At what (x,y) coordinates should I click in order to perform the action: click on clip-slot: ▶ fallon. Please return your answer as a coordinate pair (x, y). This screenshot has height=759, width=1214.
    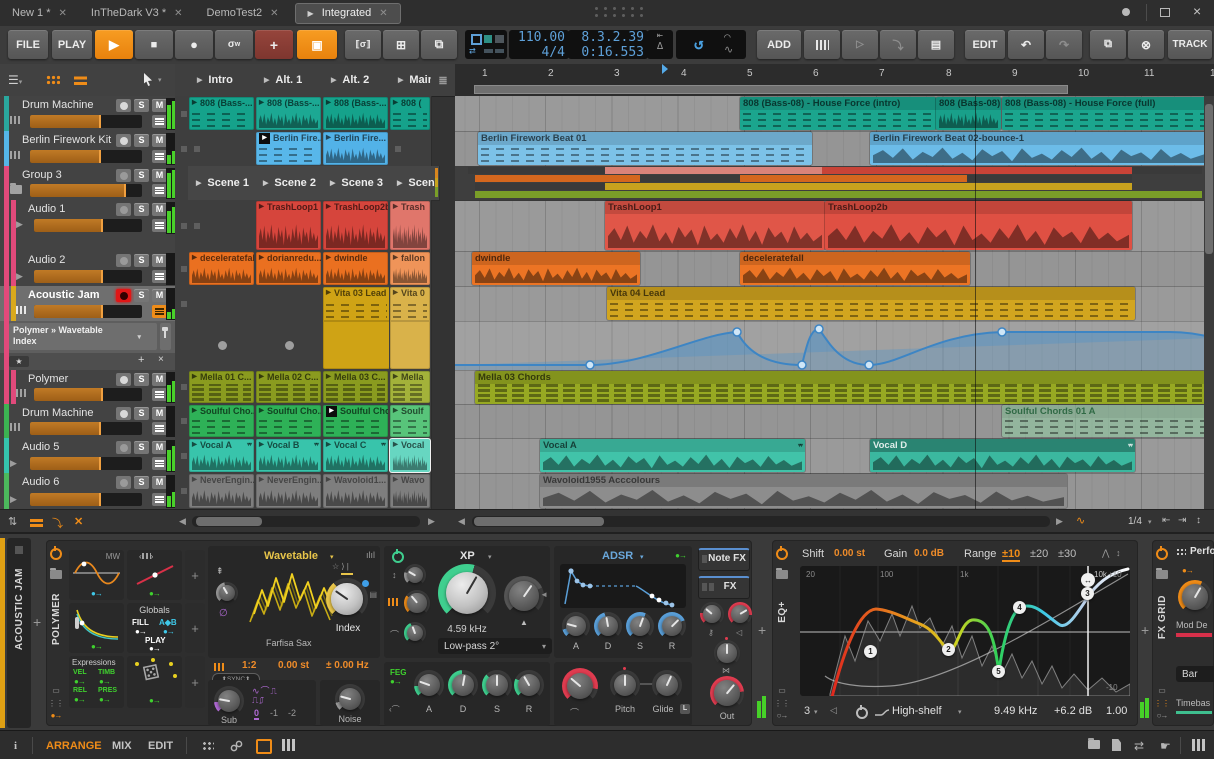
    Looking at the image, I should click on (410, 269).